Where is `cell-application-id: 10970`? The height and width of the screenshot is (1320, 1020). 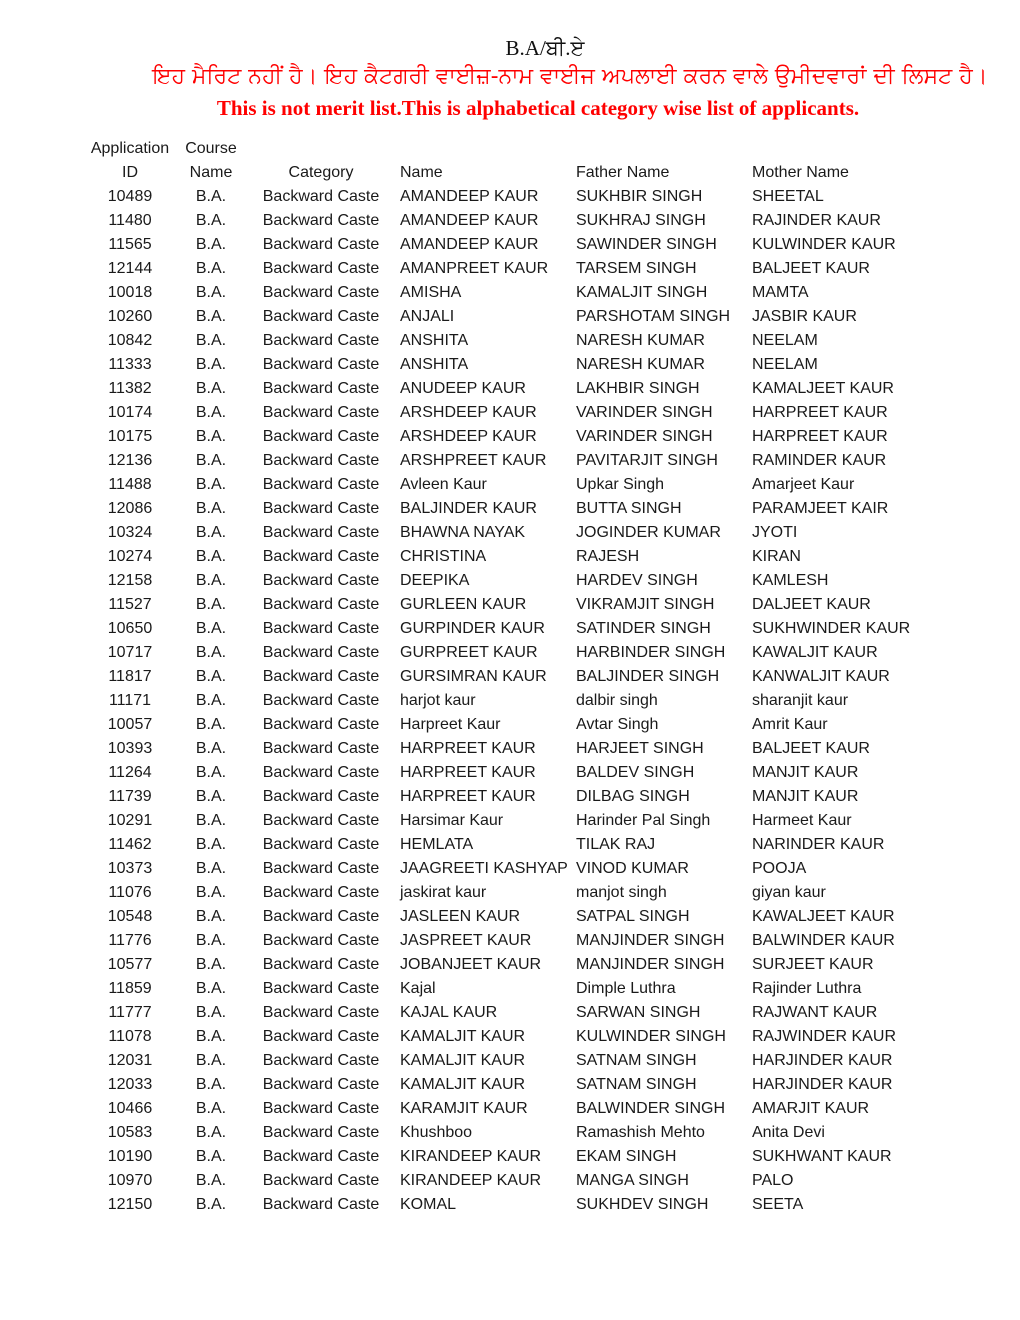 cell-application-id: 10970 is located at coordinates (130, 1180).